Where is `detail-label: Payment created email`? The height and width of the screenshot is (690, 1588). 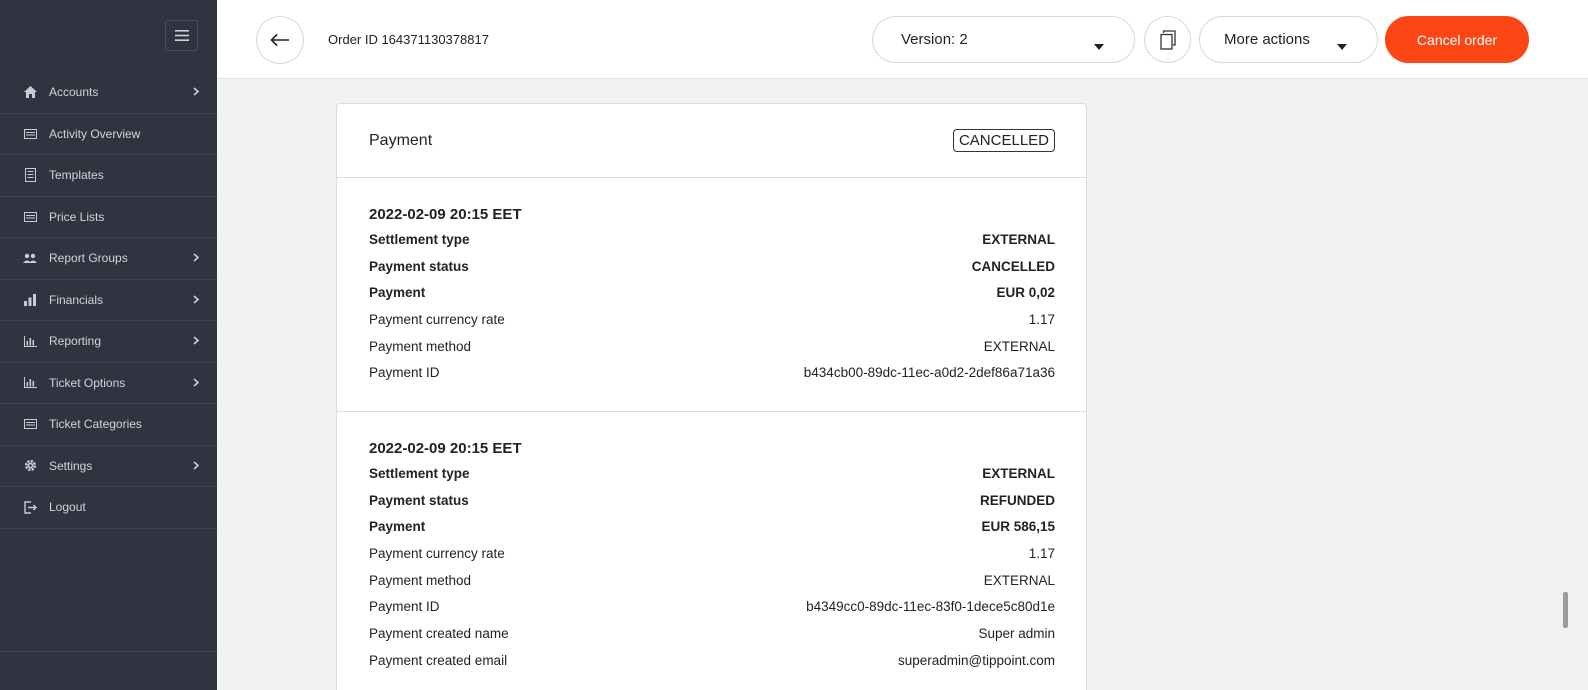
detail-label: Payment created email is located at coordinates (438, 660).